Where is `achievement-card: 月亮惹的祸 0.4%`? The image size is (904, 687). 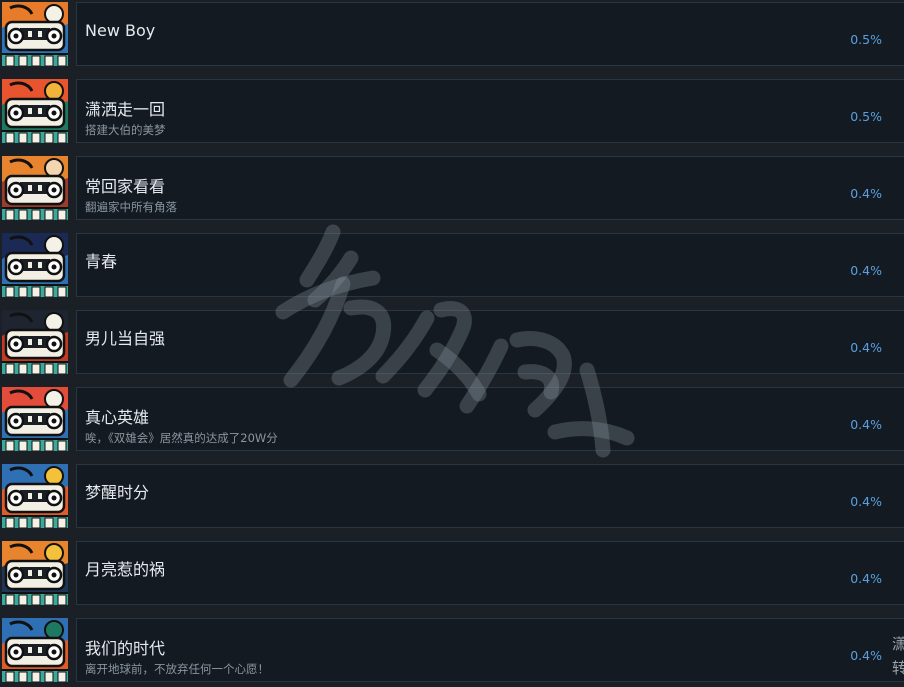
achievement-card: 月亮惹的祸 0.4% is located at coordinates (490, 573).